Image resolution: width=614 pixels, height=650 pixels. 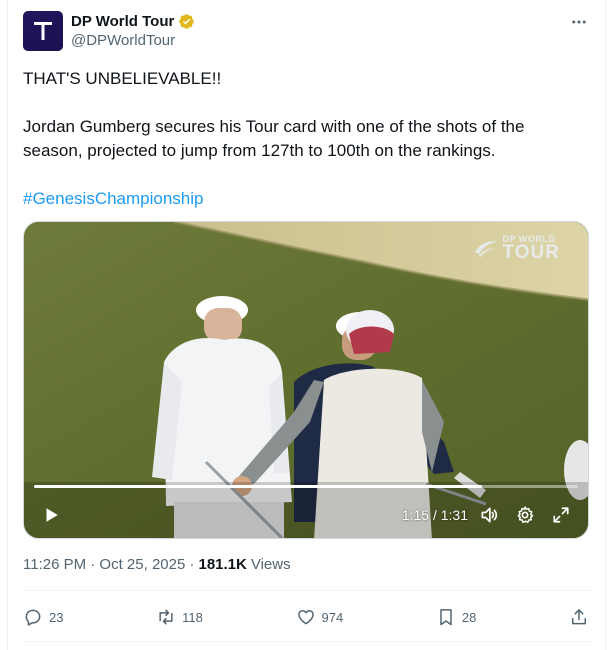 I want to click on volume-icon, so click(x=489, y=515).